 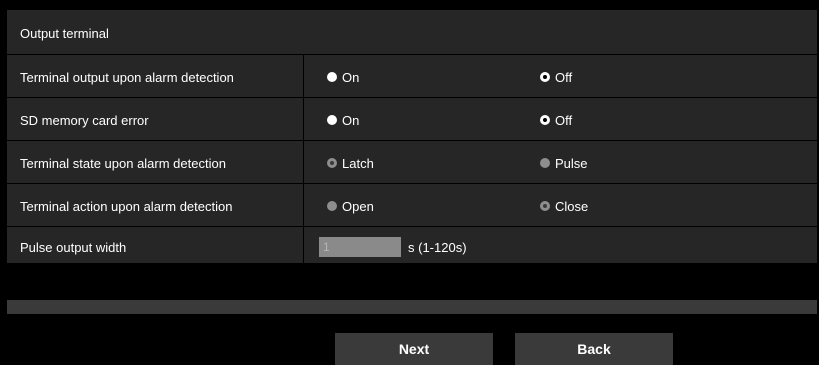 I want to click on radio-terminal-state-pulse: Pulse, so click(x=564, y=163).